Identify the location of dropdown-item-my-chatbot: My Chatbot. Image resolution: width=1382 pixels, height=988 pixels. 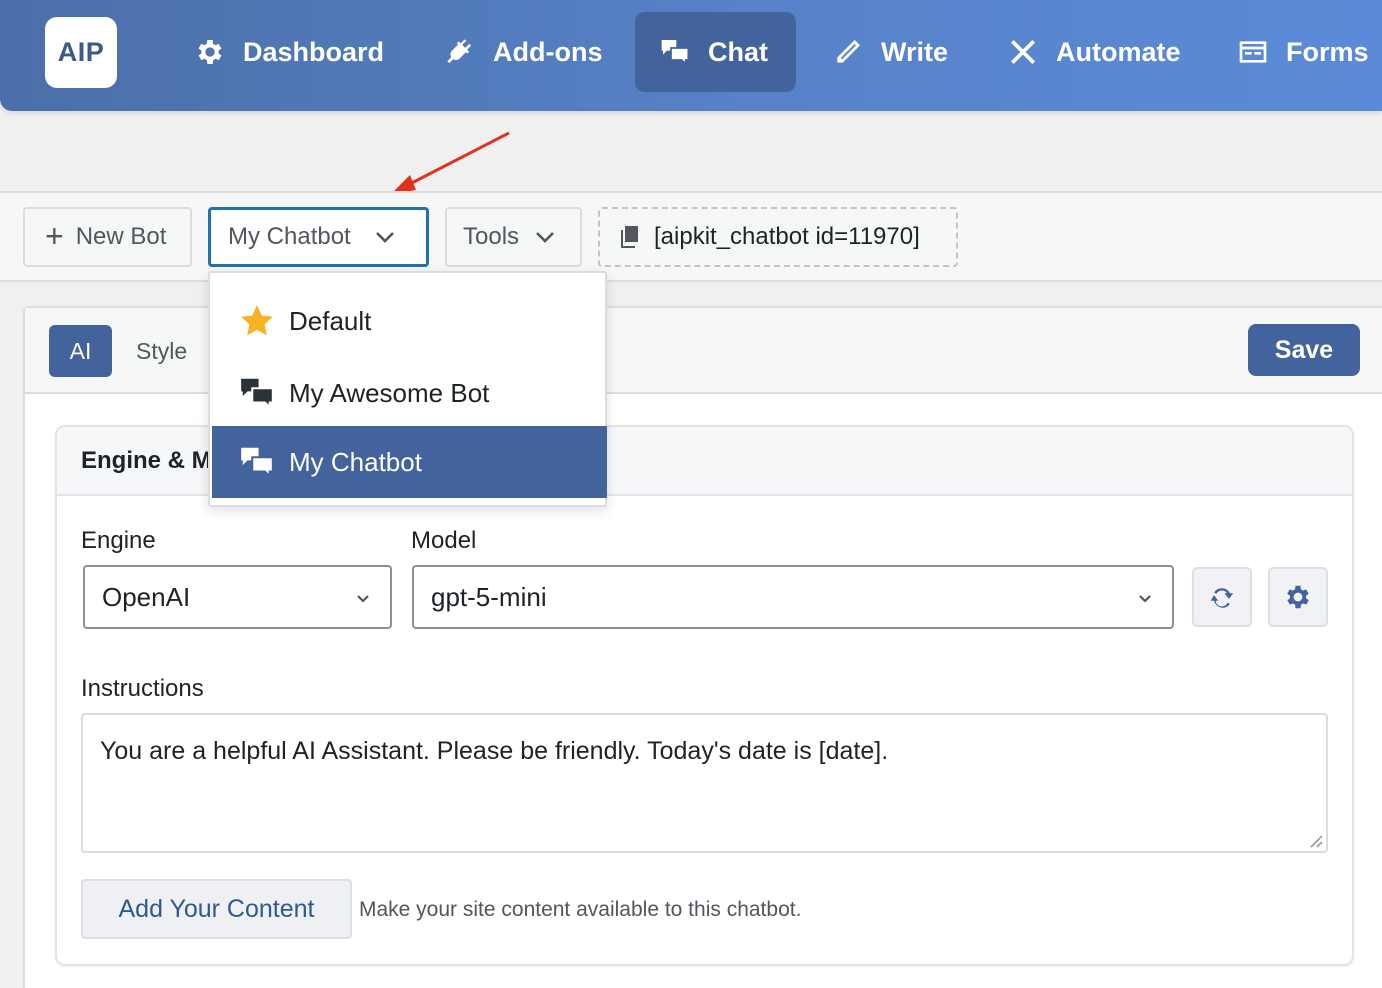
(409, 462).